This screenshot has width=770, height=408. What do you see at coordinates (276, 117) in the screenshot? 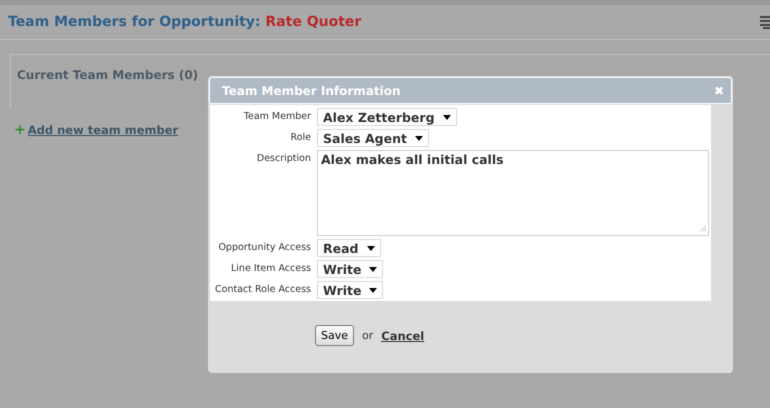
I see `field-label: Team Member` at bounding box center [276, 117].